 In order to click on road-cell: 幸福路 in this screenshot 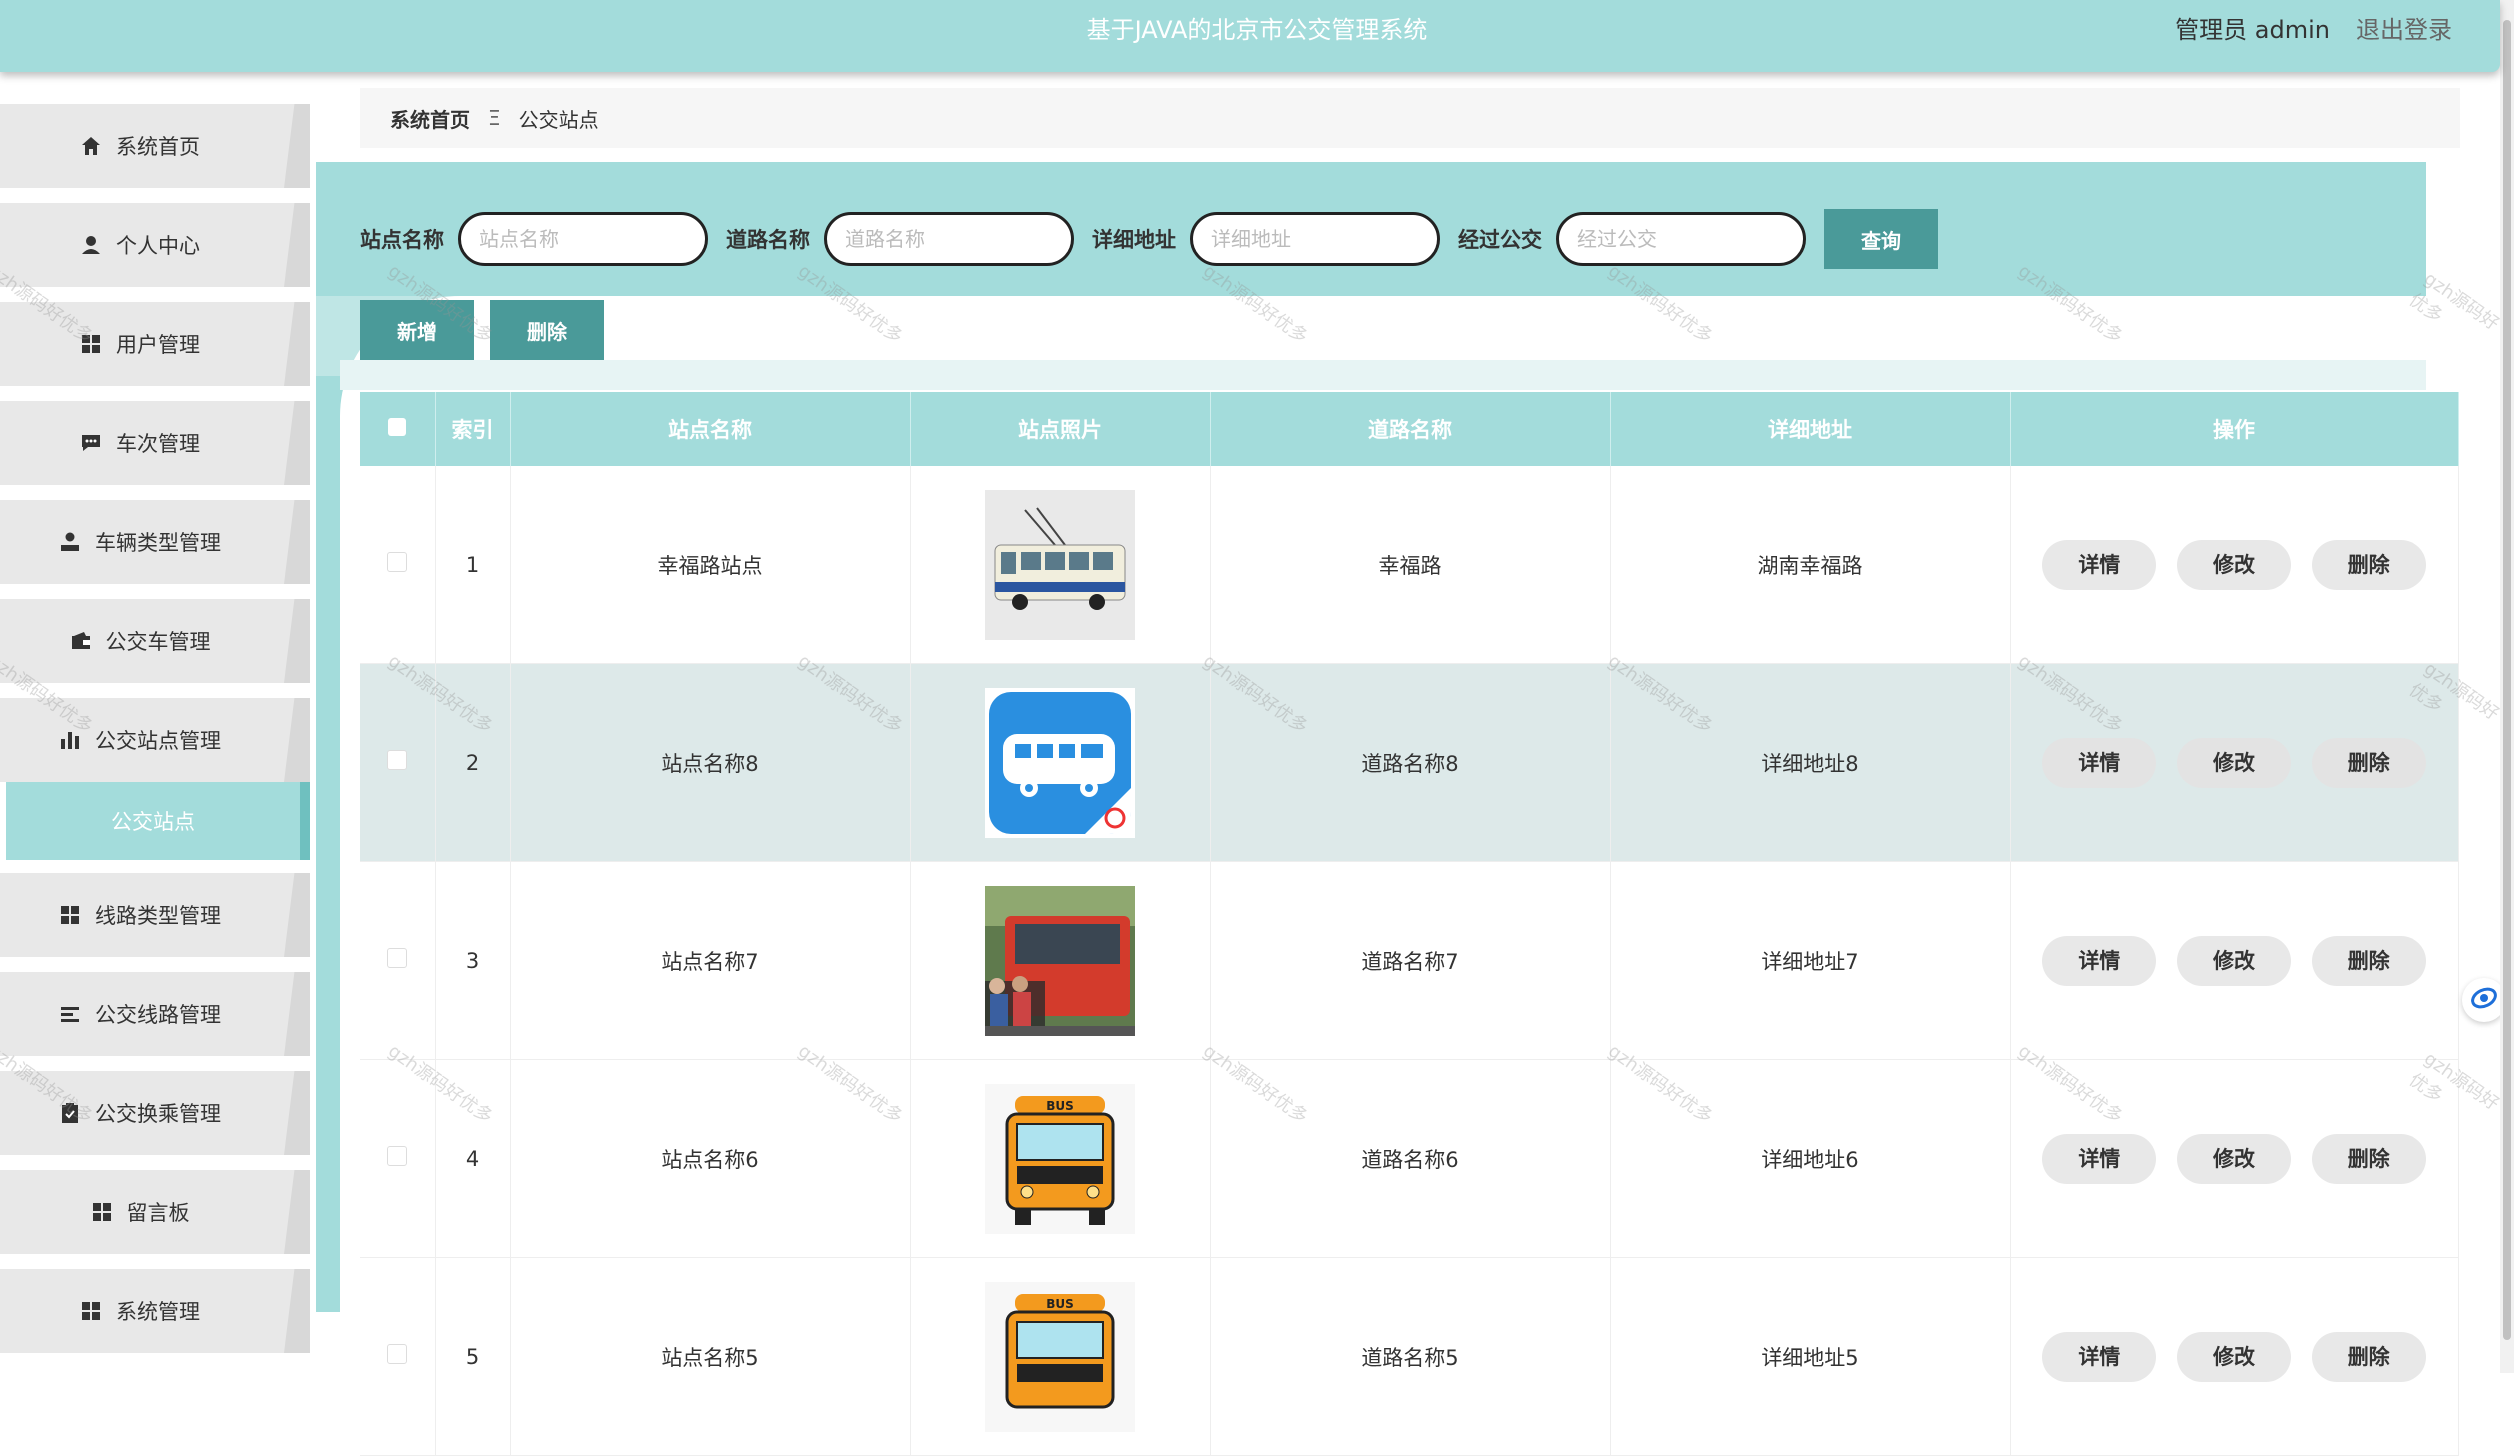, I will do `click(1410, 565)`.